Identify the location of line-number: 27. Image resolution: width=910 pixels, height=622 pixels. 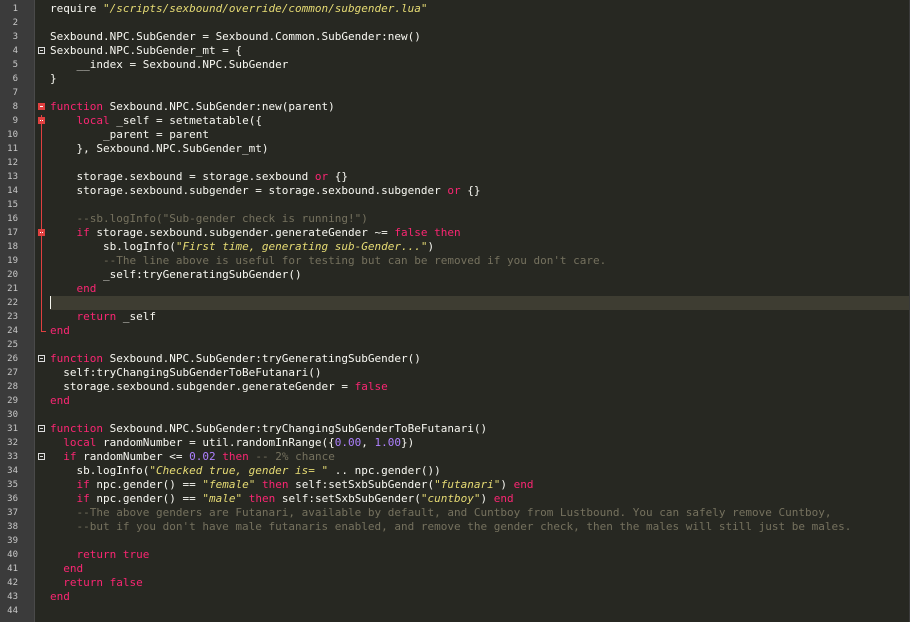
(12, 373).